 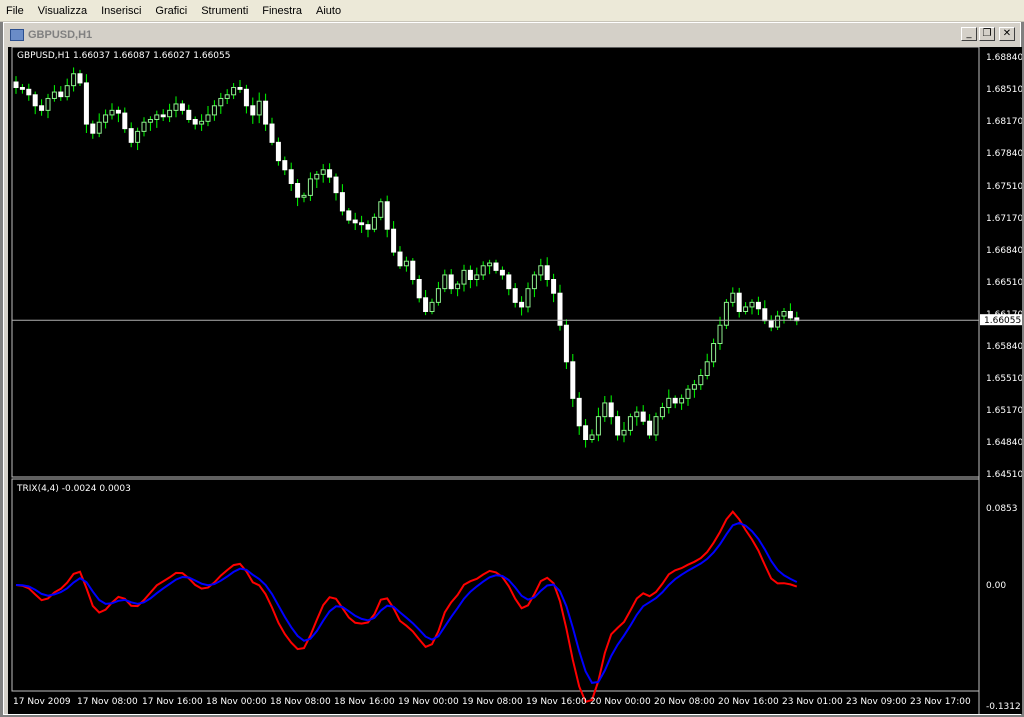 What do you see at coordinates (620, 702) in the screenshot?
I see `time-label: 20 Nov 00:00` at bounding box center [620, 702].